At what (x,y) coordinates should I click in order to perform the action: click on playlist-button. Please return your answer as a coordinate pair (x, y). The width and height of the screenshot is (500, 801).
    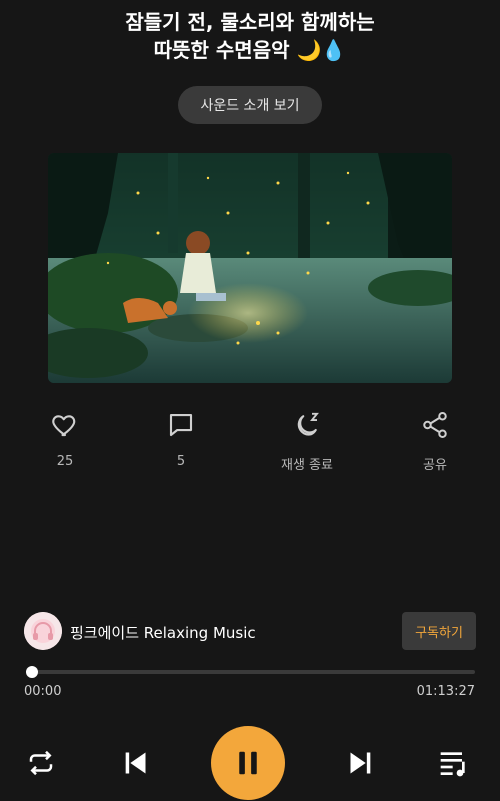
    Looking at the image, I should click on (454, 763).